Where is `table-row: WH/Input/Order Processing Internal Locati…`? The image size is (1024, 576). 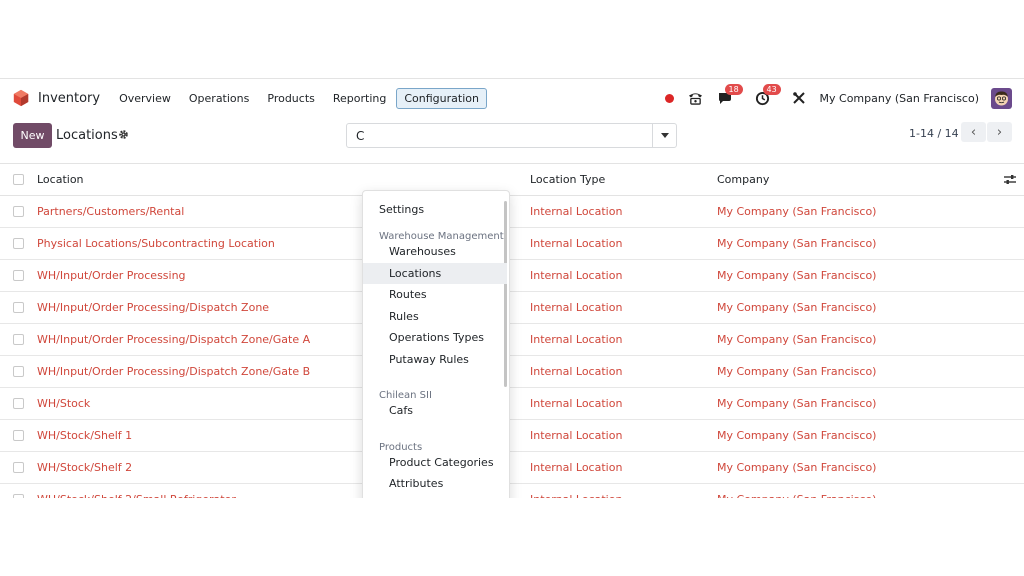 table-row: WH/Input/Order Processing Internal Locati… is located at coordinates (512, 276).